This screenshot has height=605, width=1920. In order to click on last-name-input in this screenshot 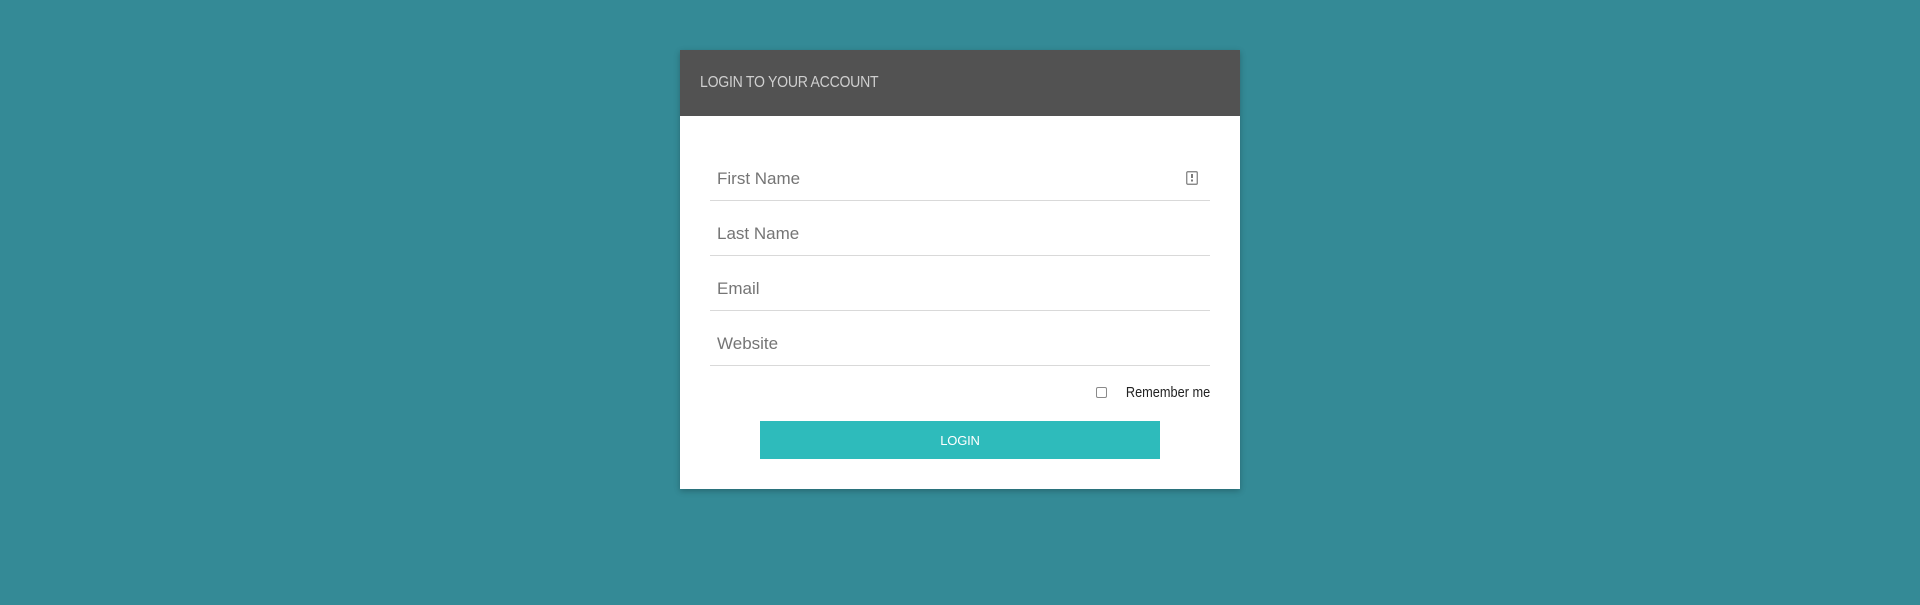, I will do `click(960, 228)`.